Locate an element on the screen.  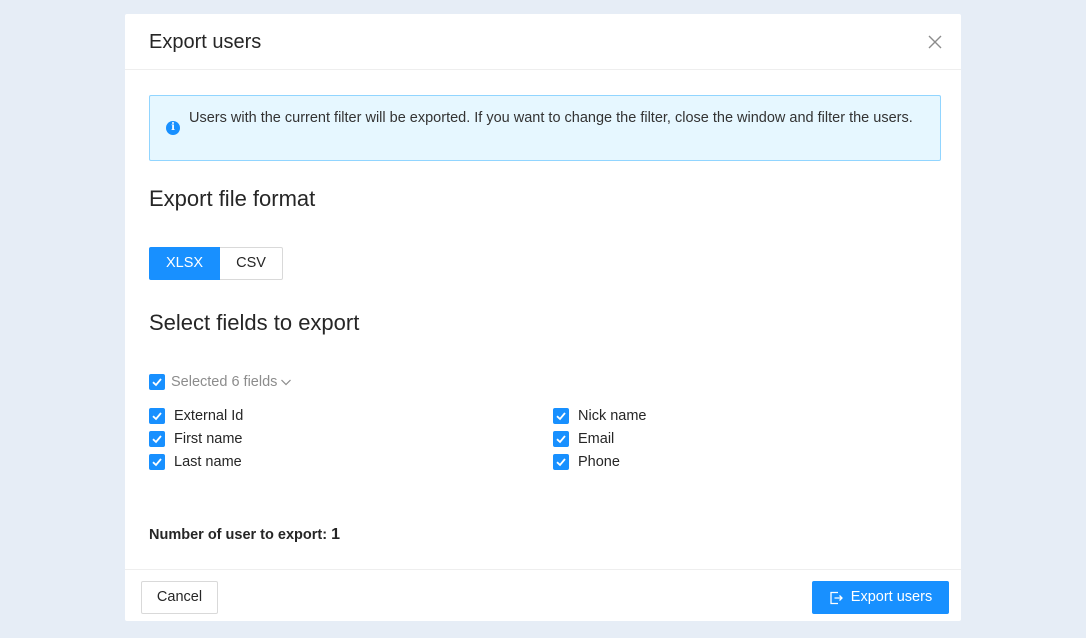
field-label: Email is located at coordinates (596, 439).